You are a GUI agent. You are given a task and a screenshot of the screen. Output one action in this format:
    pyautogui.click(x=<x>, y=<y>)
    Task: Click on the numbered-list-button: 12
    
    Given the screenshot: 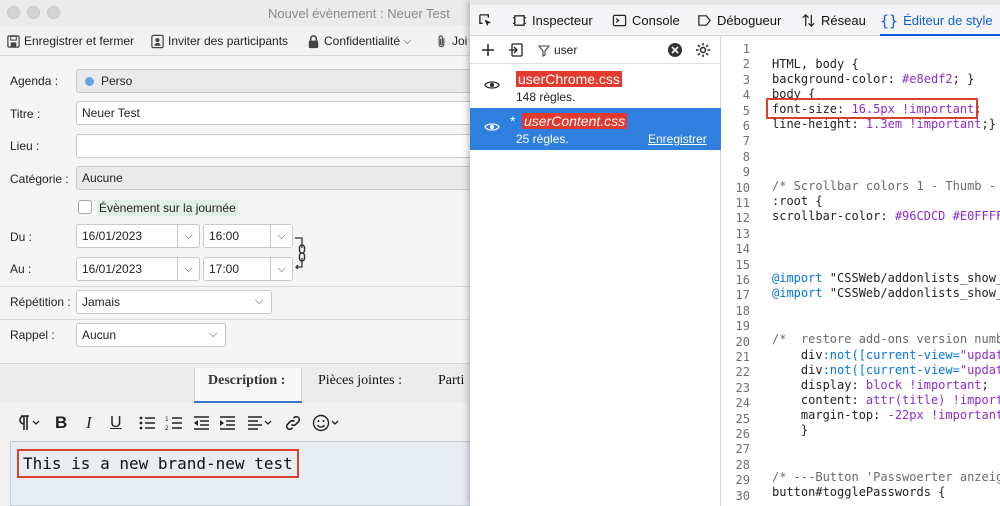 What is the action you would take?
    pyautogui.click(x=174, y=423)
    